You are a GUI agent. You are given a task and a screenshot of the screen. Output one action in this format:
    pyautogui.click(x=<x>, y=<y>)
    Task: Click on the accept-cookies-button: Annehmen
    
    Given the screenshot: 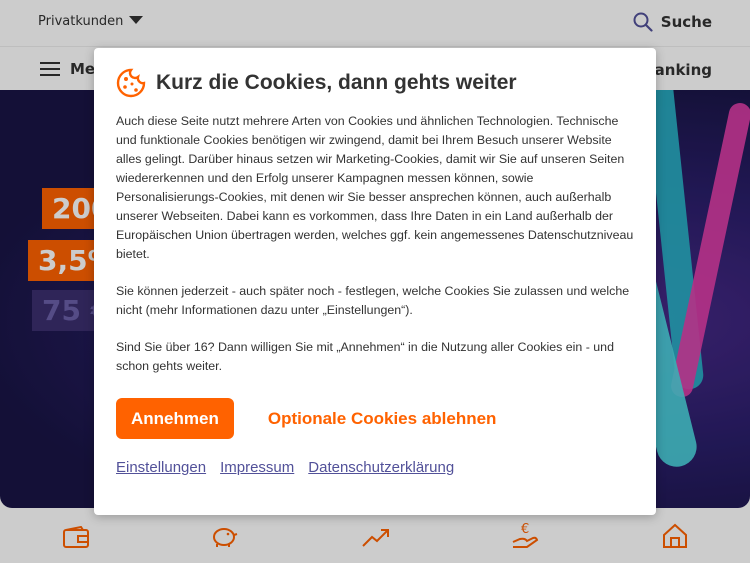 What is the action you would take?
    pyautogui.click(x=175, y=418)
    